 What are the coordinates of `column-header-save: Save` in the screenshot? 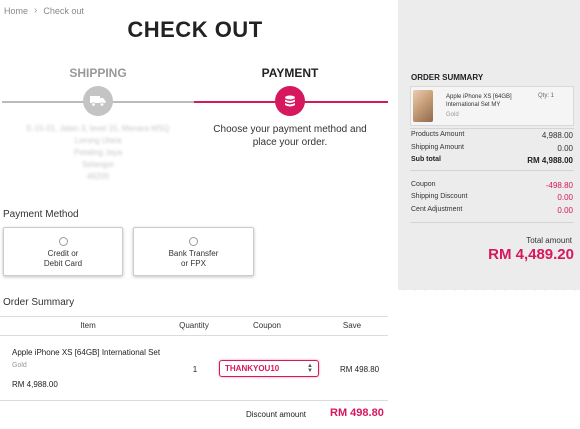 It's located at (352, 325).